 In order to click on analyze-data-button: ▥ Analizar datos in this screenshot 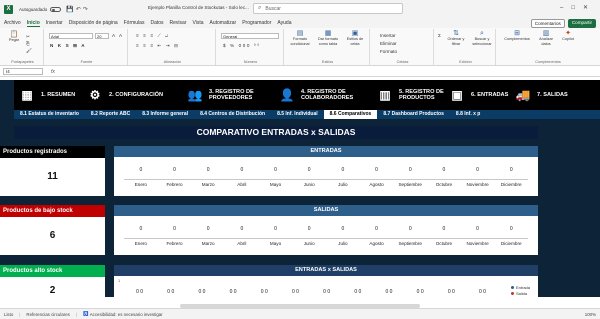, I will do `click(546, 38)`.